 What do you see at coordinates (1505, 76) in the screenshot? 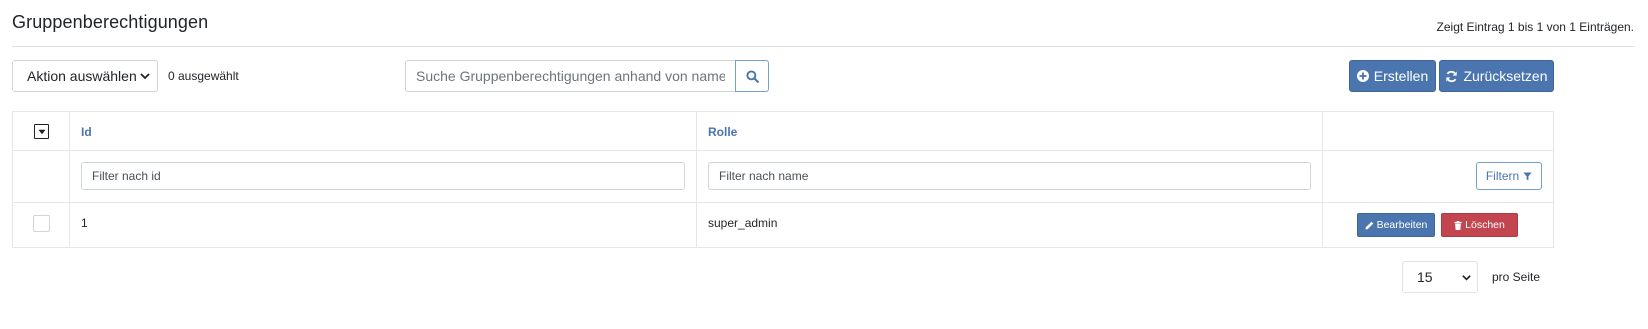
I see `reset-label: Zurücksetzen` at bounding box center [1505, 76].